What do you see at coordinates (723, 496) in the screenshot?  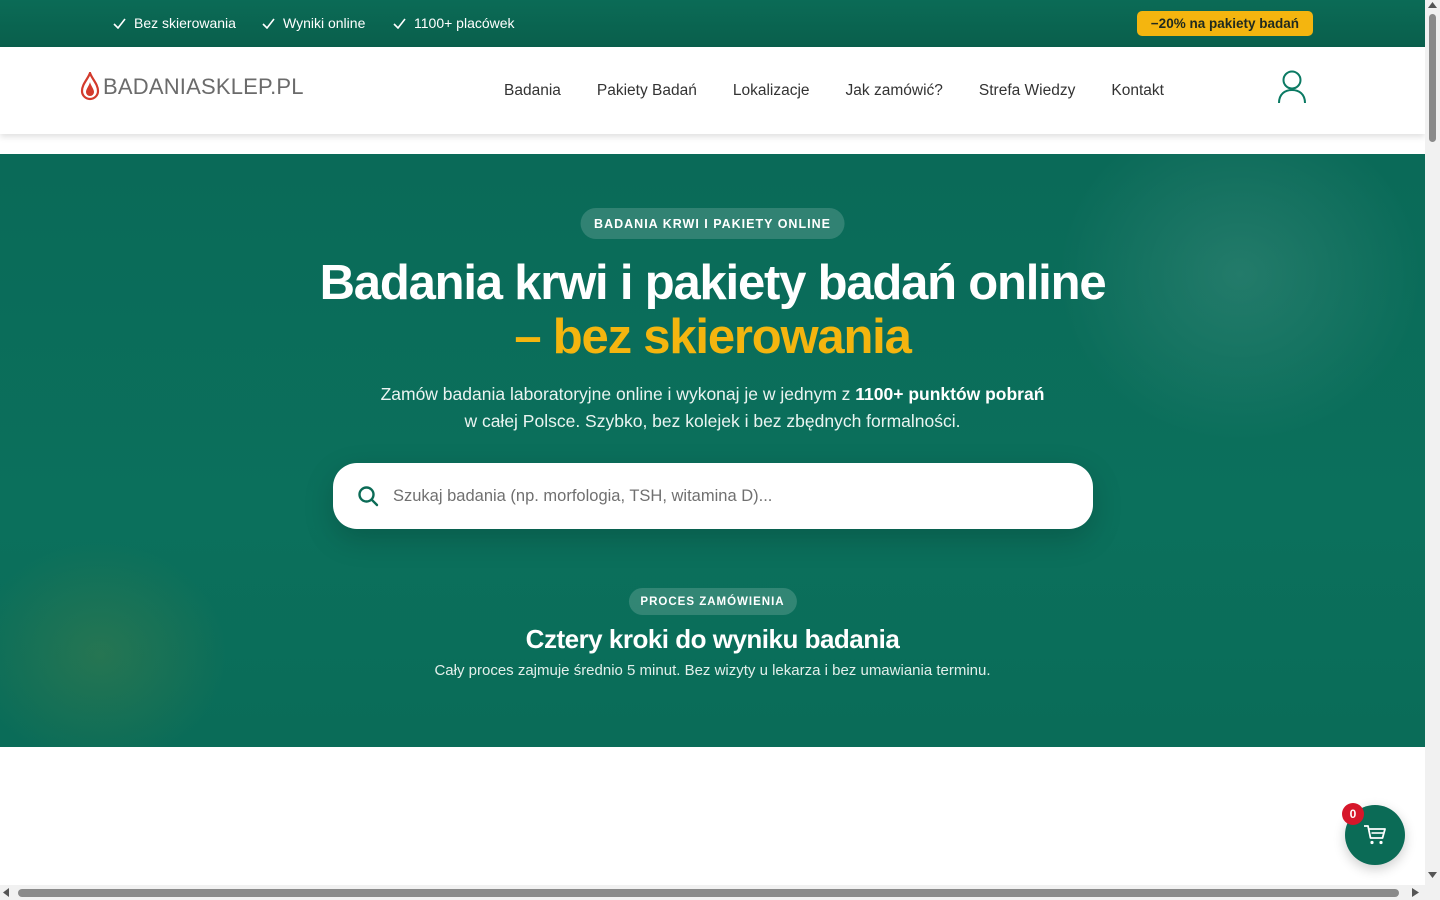 I see `search-input` at bounding box center [723, 496].